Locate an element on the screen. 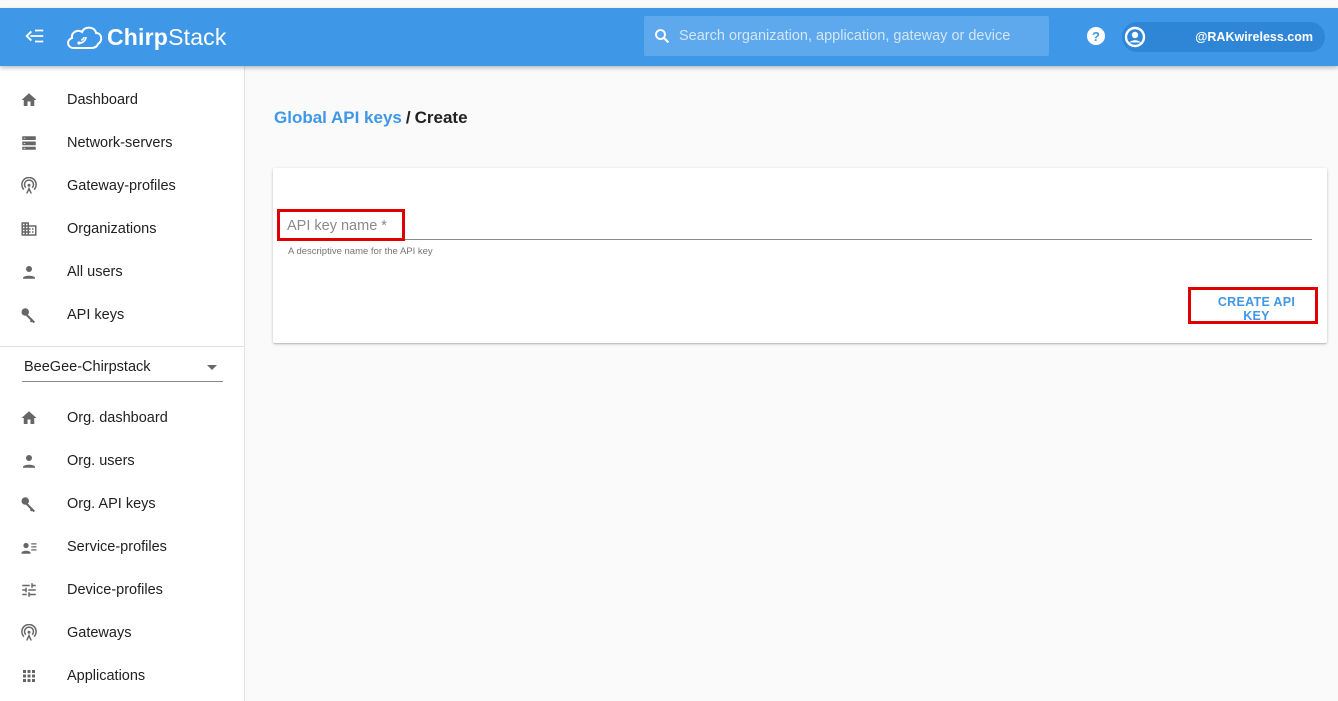  breadcrumb: Global API keys / Create is located at coordinates (371, 118).